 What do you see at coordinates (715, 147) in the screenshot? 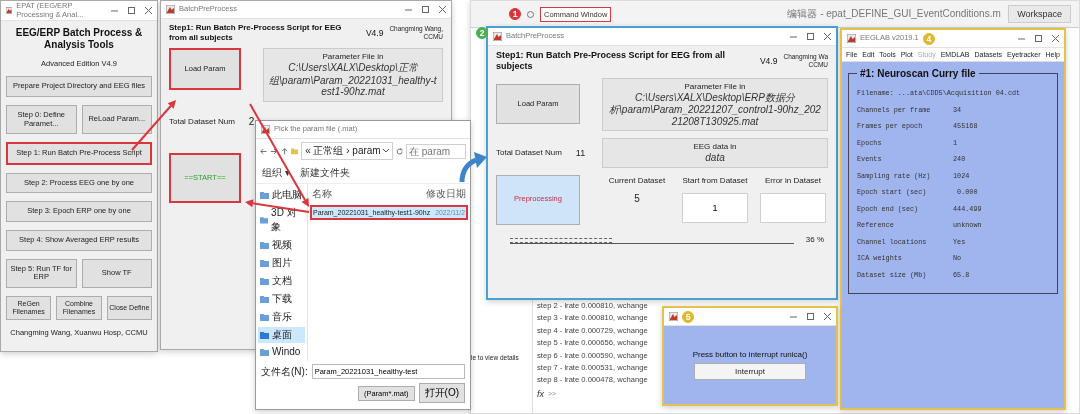
I see `panel-caption: EEG data in` at bounding box center [715, 147].